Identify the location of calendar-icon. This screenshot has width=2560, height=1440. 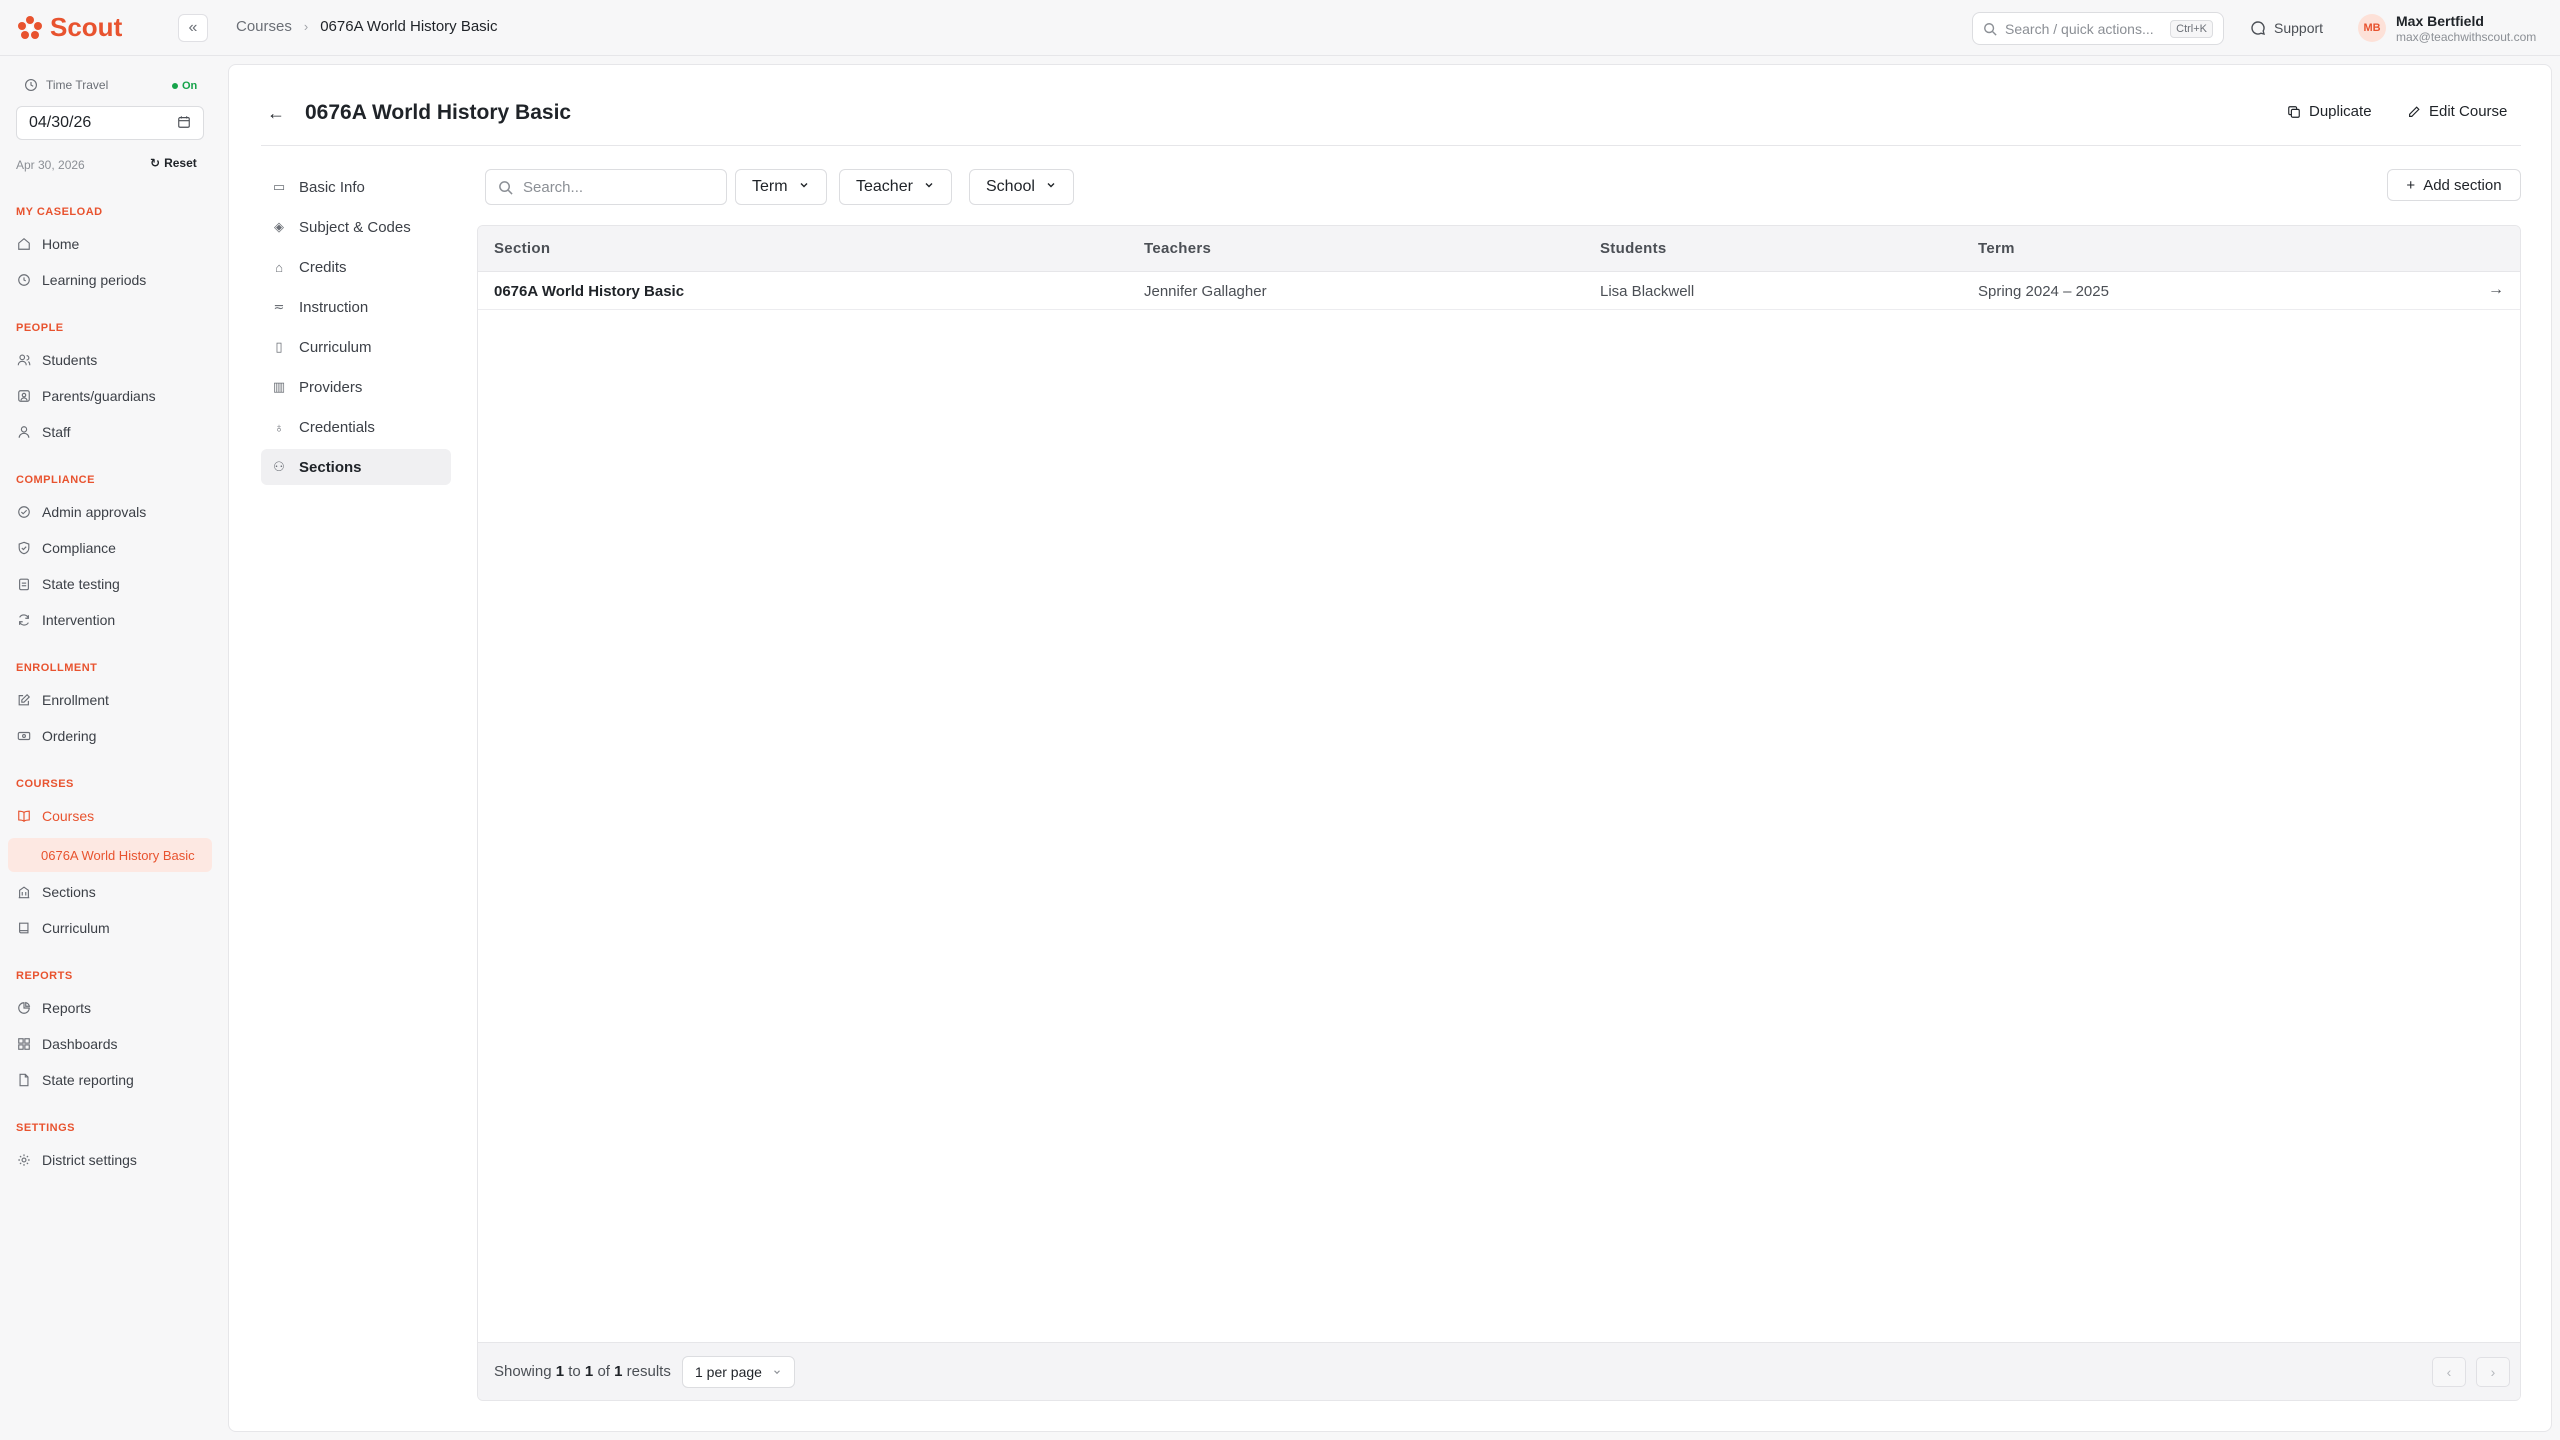
(184, 123).